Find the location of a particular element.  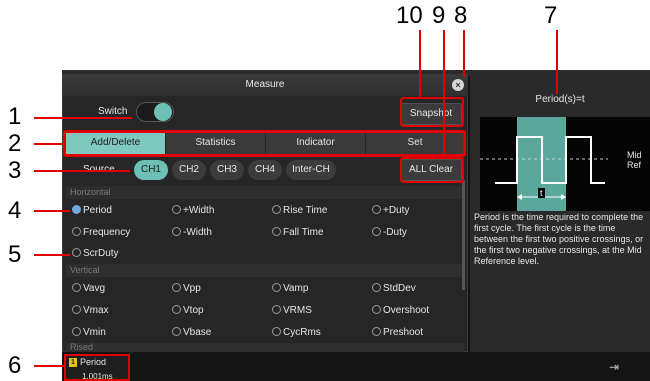

period-diagram is located at coordinates (565, 164).